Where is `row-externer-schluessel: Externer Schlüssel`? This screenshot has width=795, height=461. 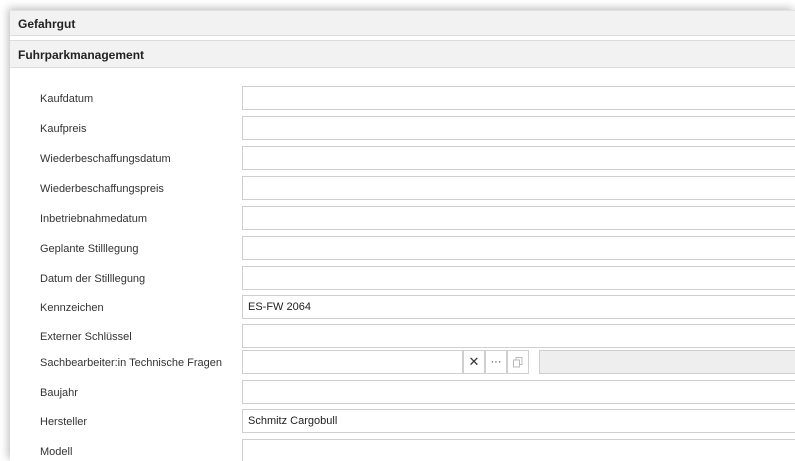
row-externer-schluessel: Externer Schlüssel is located at coordinates (402, 337).